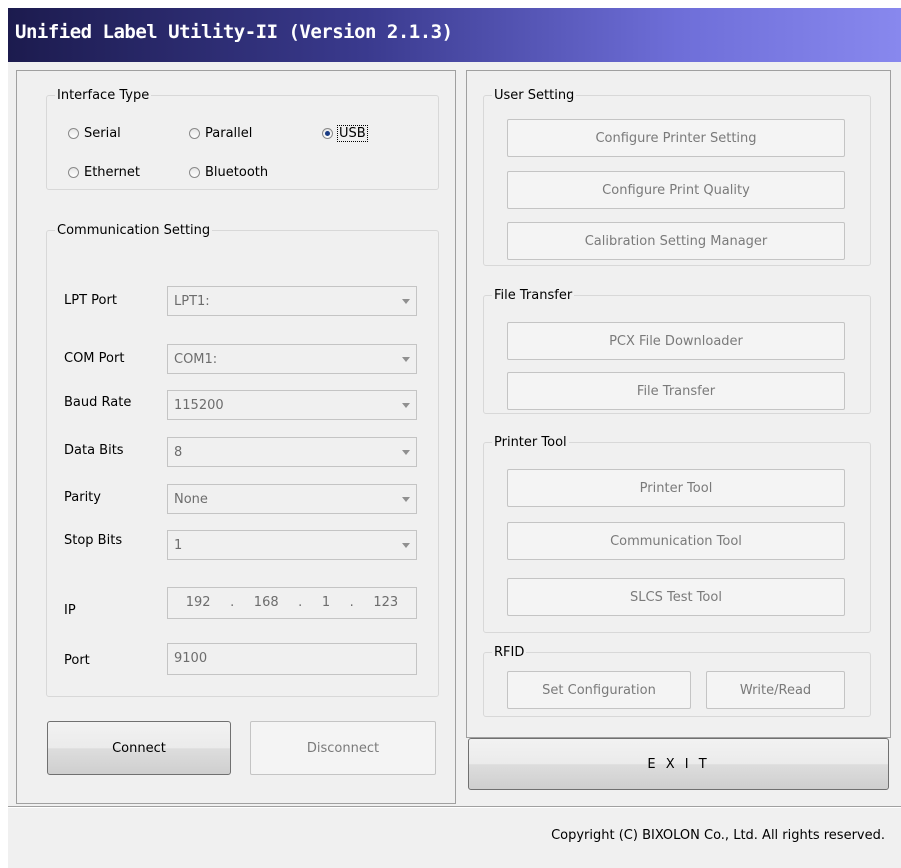 This screenshot has height=868, width=901. I want to click on write-read-button: Write/Read, so click(775, 690).